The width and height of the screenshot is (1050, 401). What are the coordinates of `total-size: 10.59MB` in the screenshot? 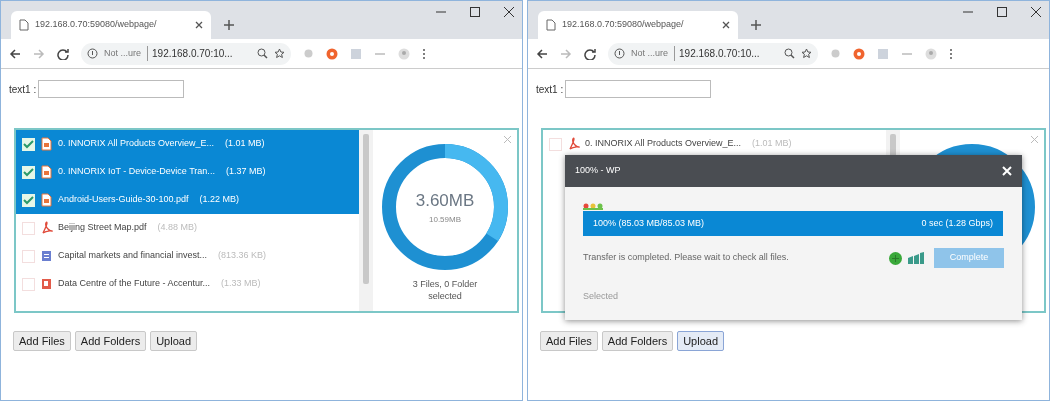 It's located at (445, 219).